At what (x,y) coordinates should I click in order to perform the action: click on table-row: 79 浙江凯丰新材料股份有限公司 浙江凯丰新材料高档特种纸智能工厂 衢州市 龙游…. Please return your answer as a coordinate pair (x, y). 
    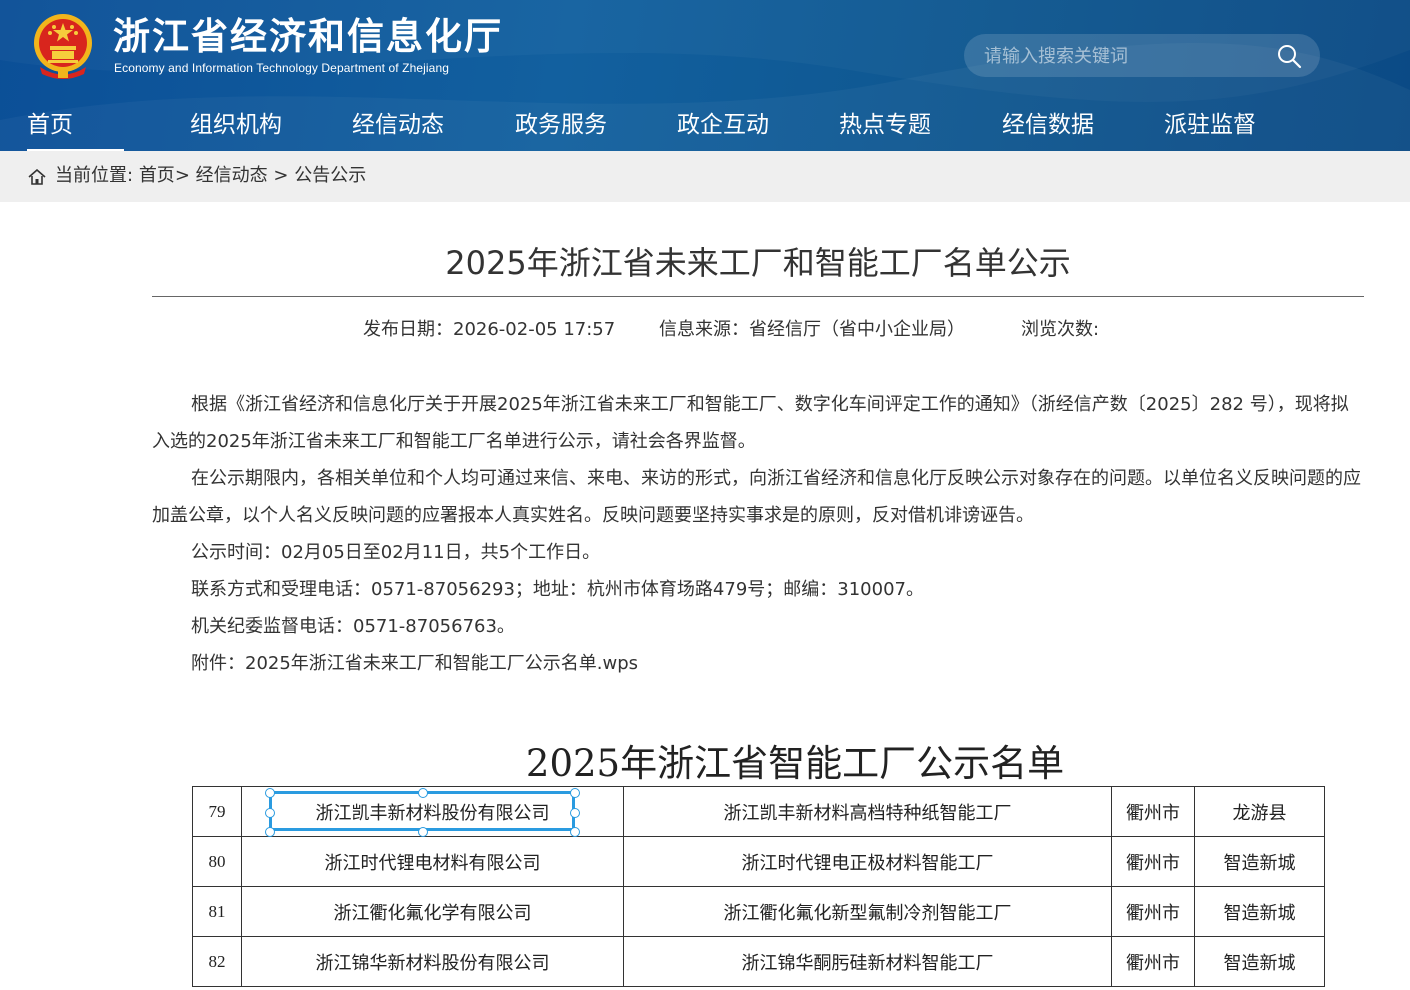
    Looking at the image, I should click on (758, 811).